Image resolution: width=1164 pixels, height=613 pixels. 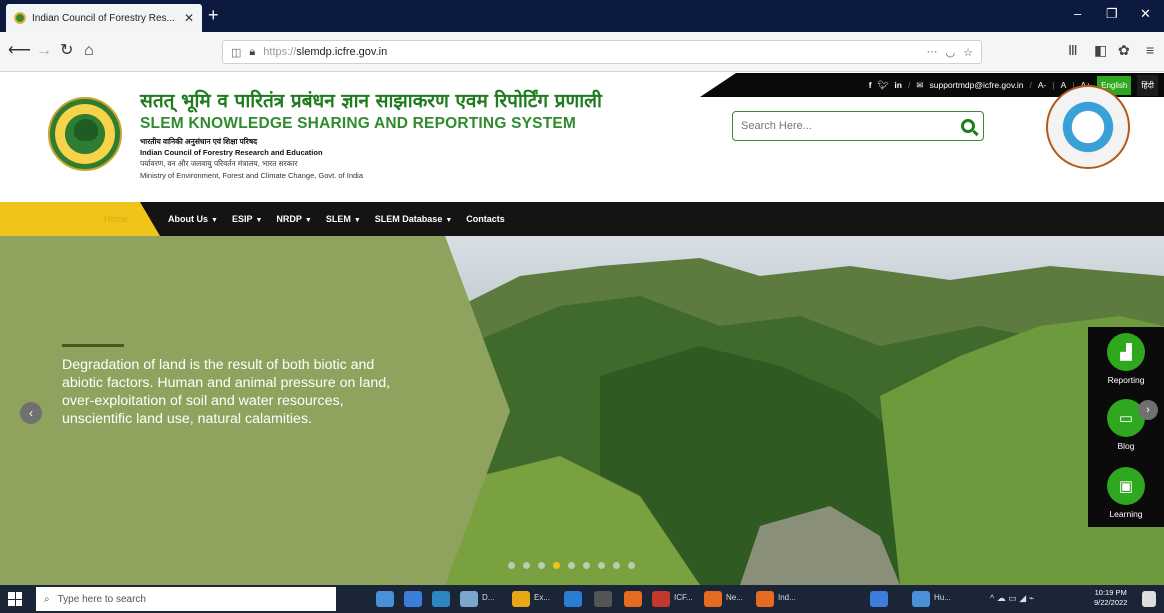 I want to click on url-prefix: https://, so click(x=280, y=52).